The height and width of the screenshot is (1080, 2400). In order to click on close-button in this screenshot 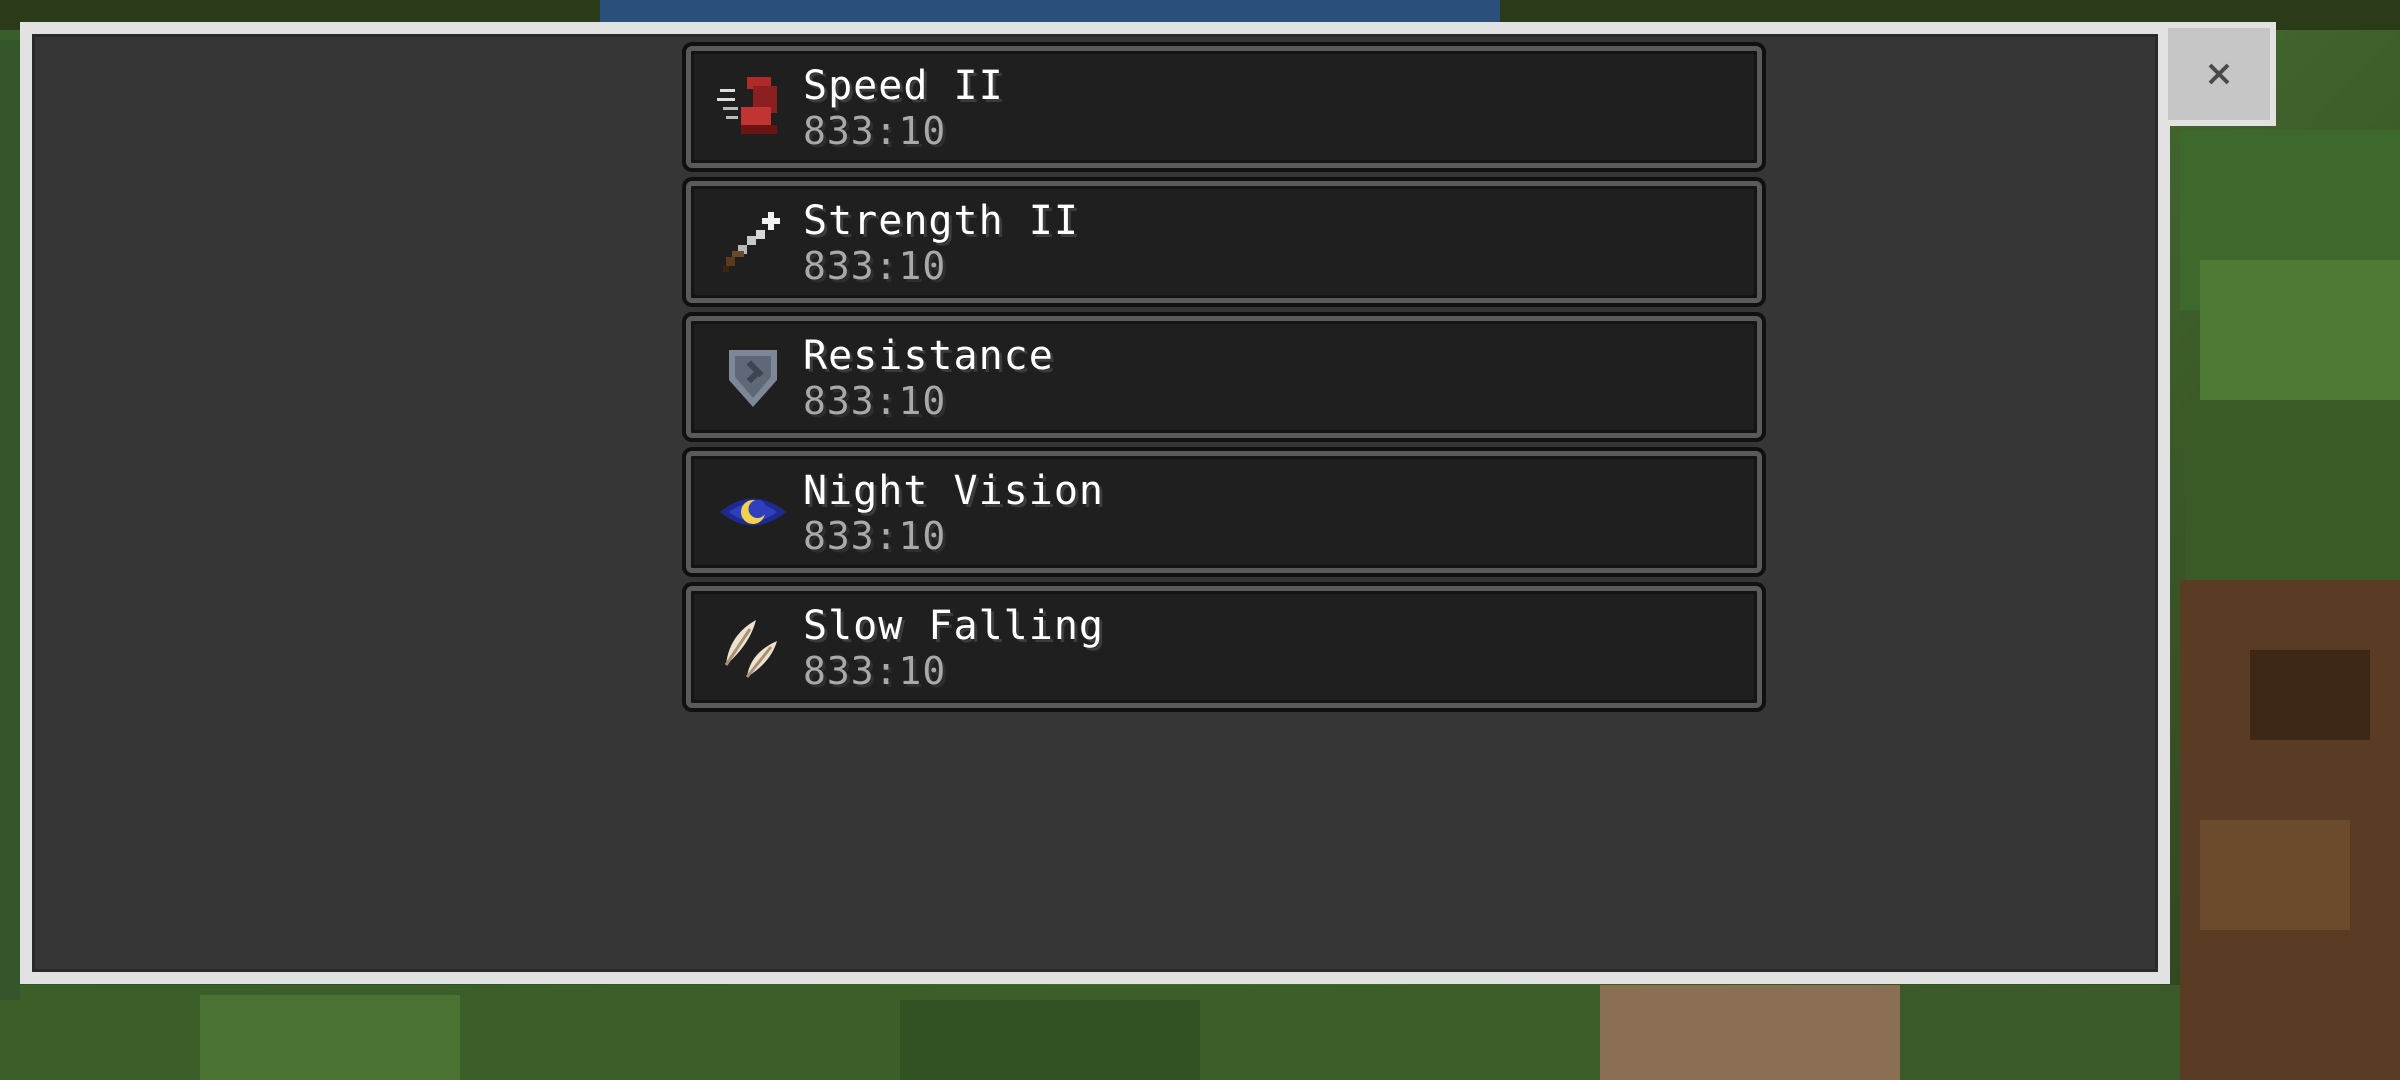, I will do `click(2222, 74)`.